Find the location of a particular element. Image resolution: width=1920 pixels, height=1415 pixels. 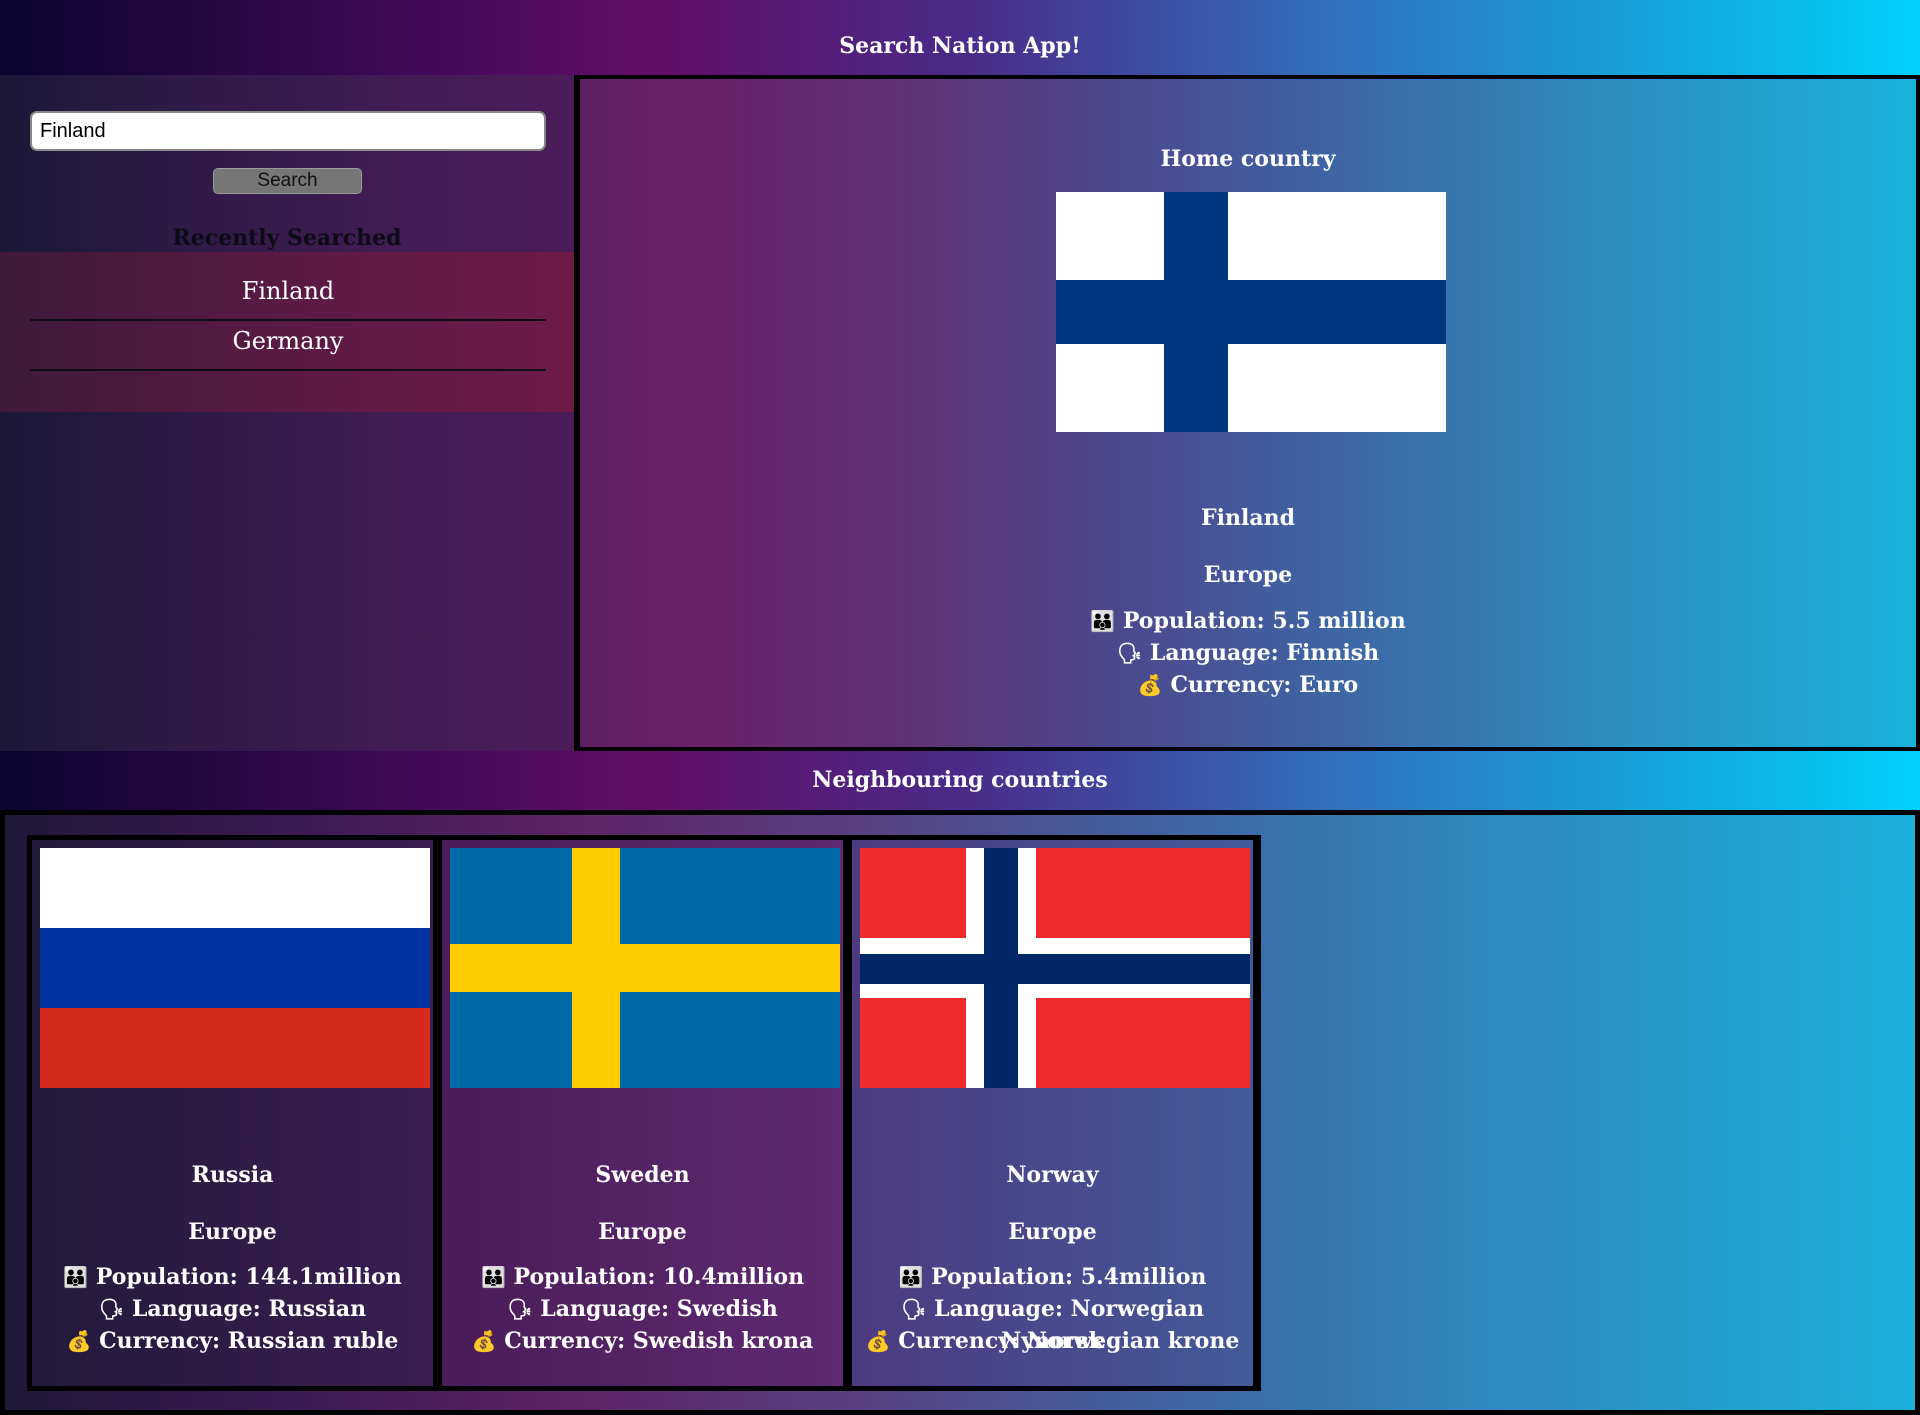

neighbour-currency-line: 💰 Currency: Norwegian krone is located at coordinates (1052, 1341).